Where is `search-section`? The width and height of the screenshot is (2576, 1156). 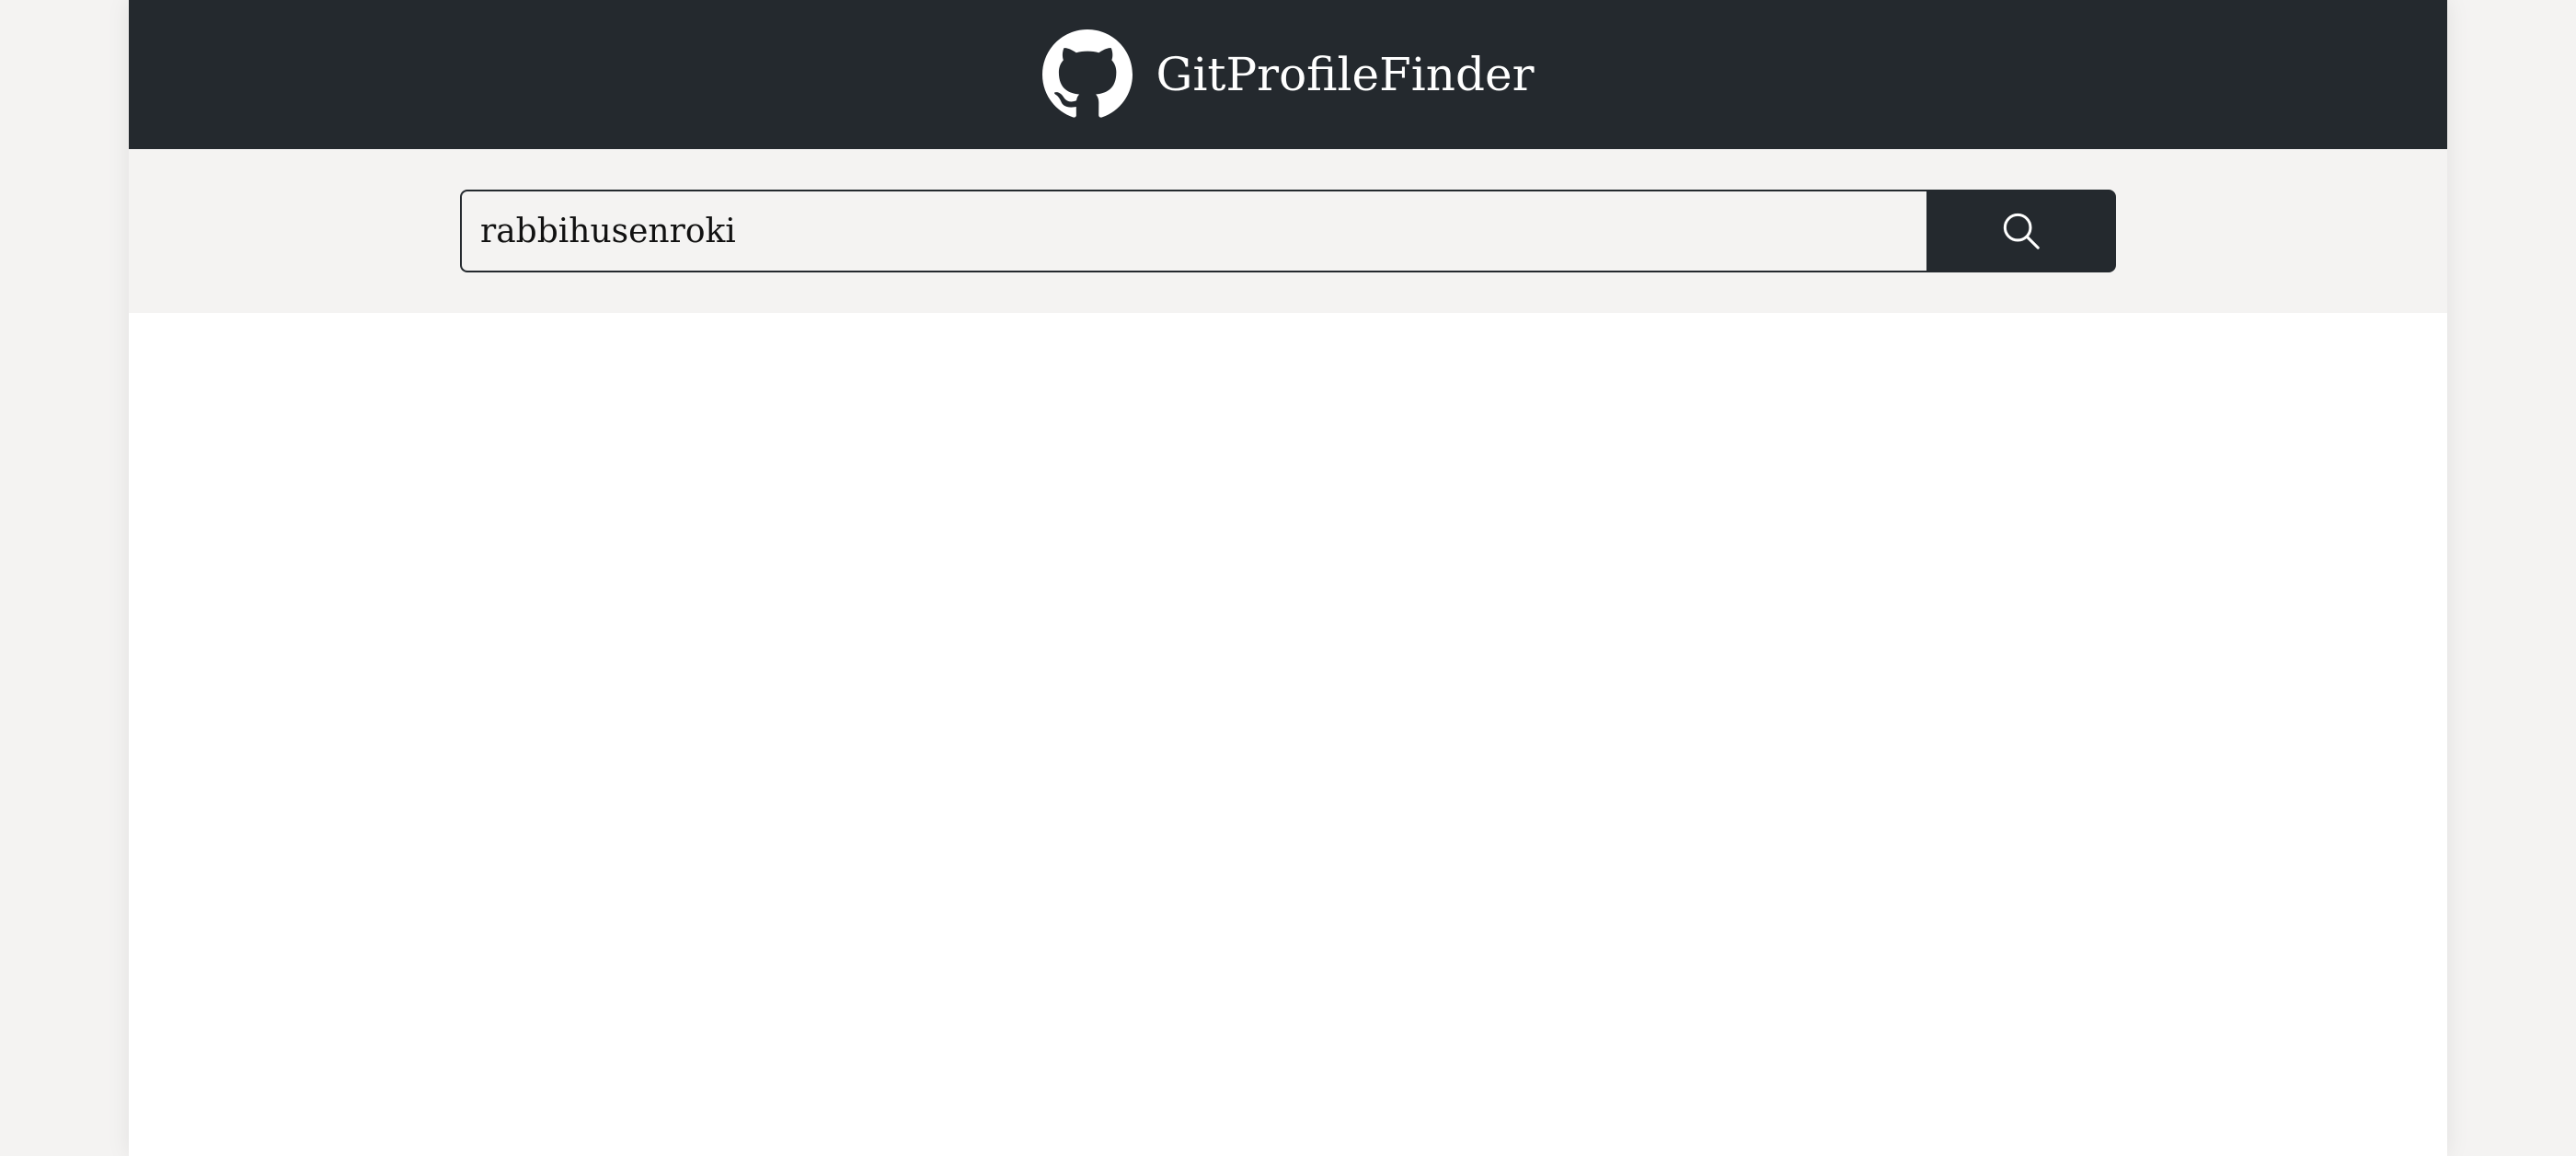
search-section is located at coordinates (1288, 231).